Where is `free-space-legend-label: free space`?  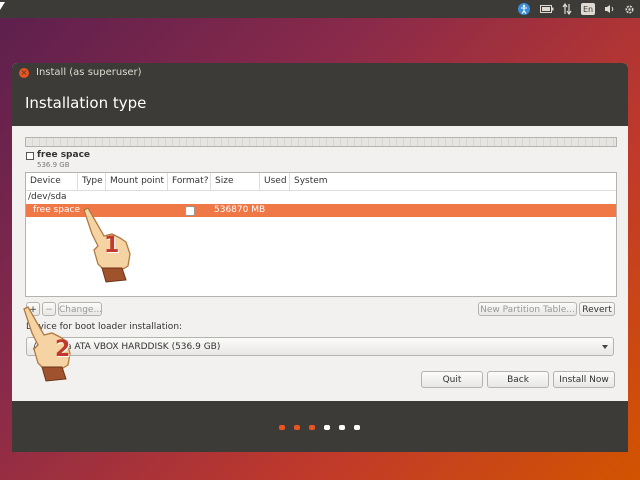
free-space-legend-label: free space is located at coordinates (64, 155).